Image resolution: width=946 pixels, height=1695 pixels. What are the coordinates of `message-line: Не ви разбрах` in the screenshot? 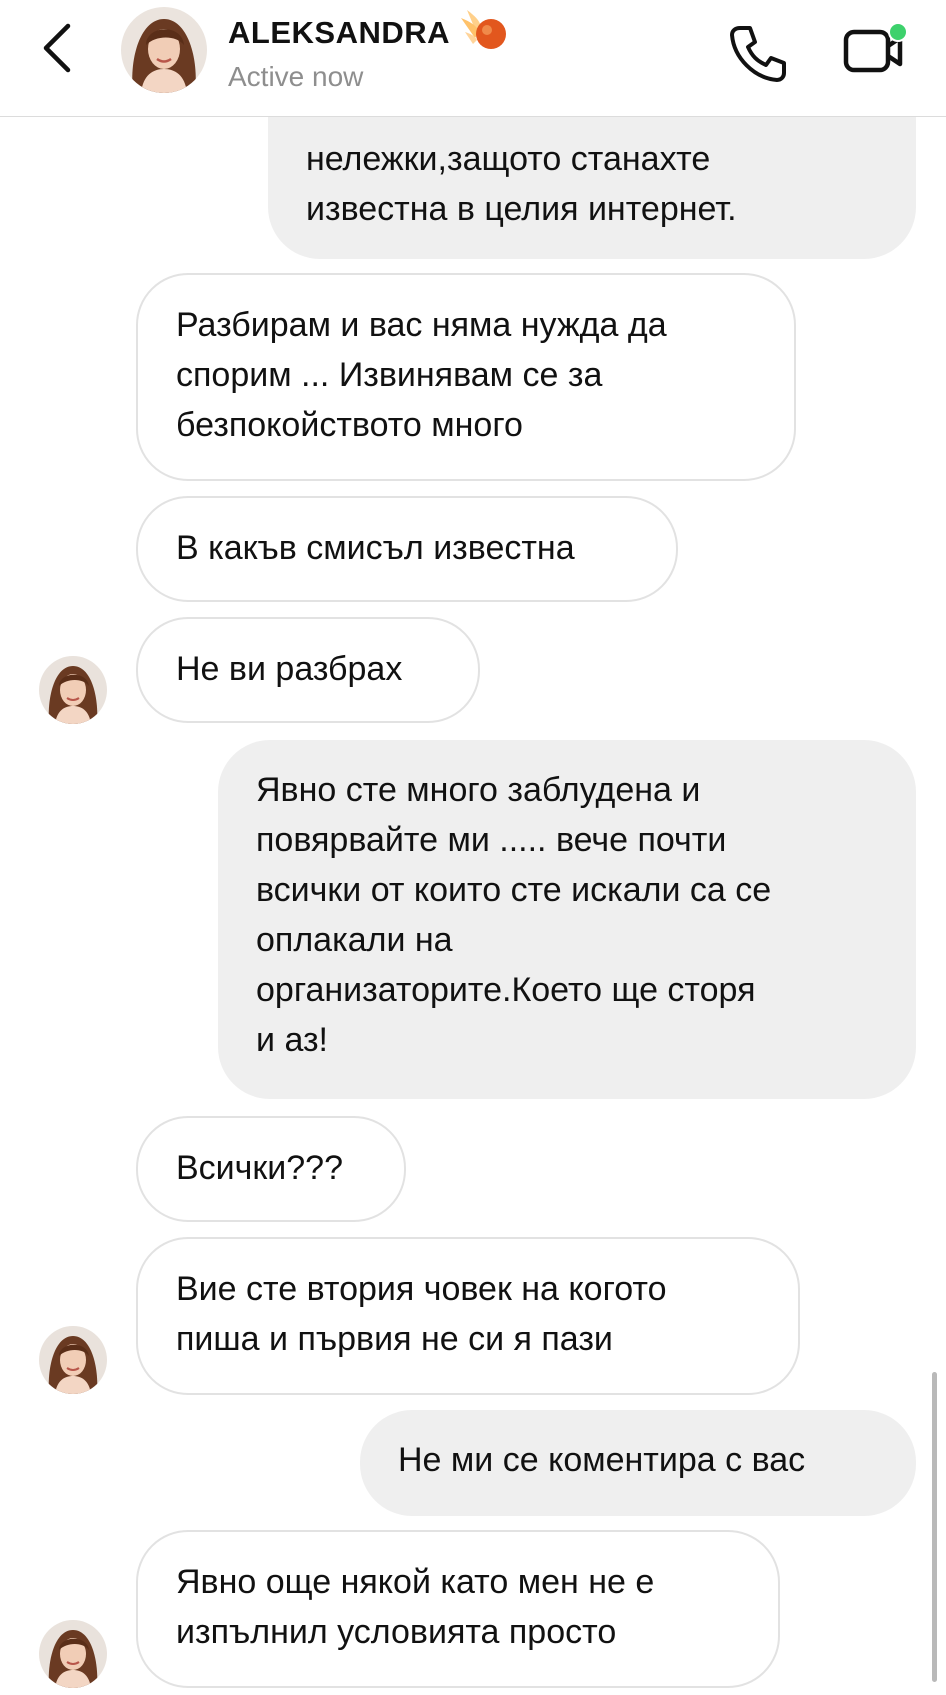 It's located at (289, 669).